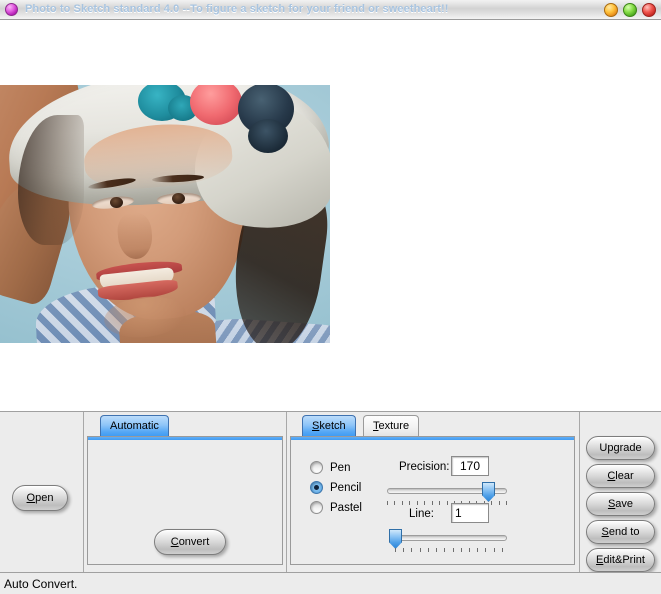  Describe the element at coordinates (470, 466) in the screenshot. I see `precision-value-field: 170` at that location.